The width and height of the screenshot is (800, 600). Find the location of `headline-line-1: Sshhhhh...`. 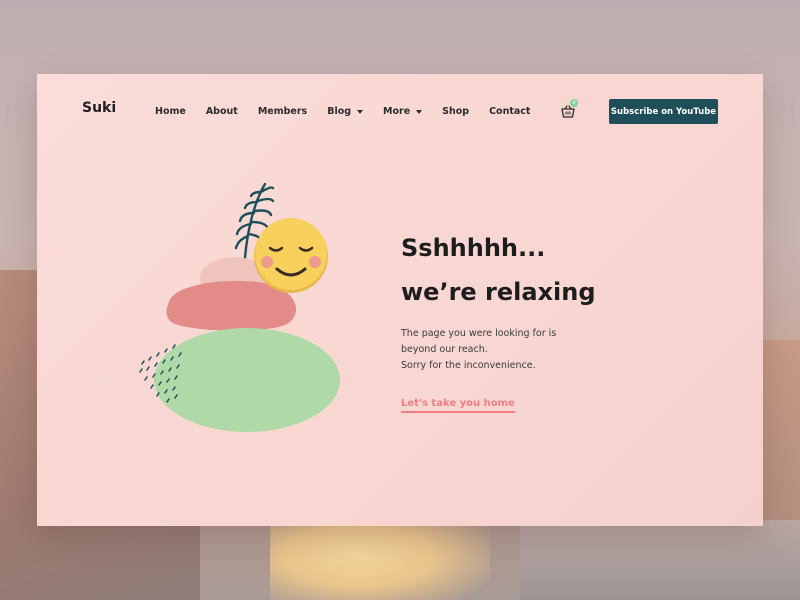

headline-line-1: Sshhhhh... is located at coordinates (473, 248).